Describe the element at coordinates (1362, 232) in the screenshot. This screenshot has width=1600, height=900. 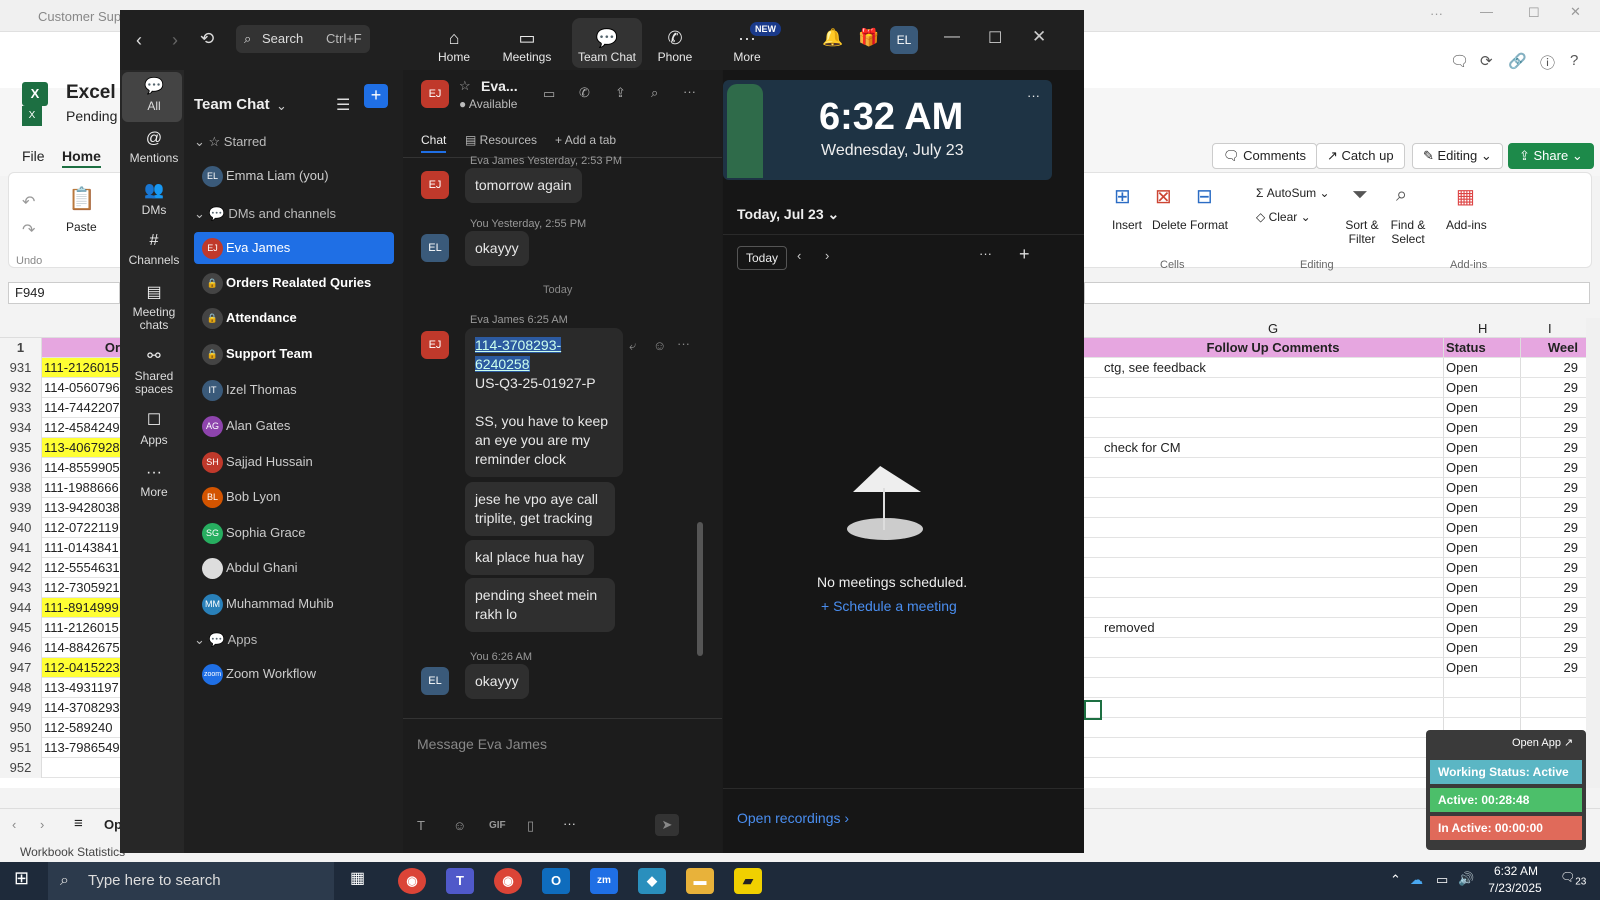
I see `sort-filter-label: Sort & Filter` at that location.